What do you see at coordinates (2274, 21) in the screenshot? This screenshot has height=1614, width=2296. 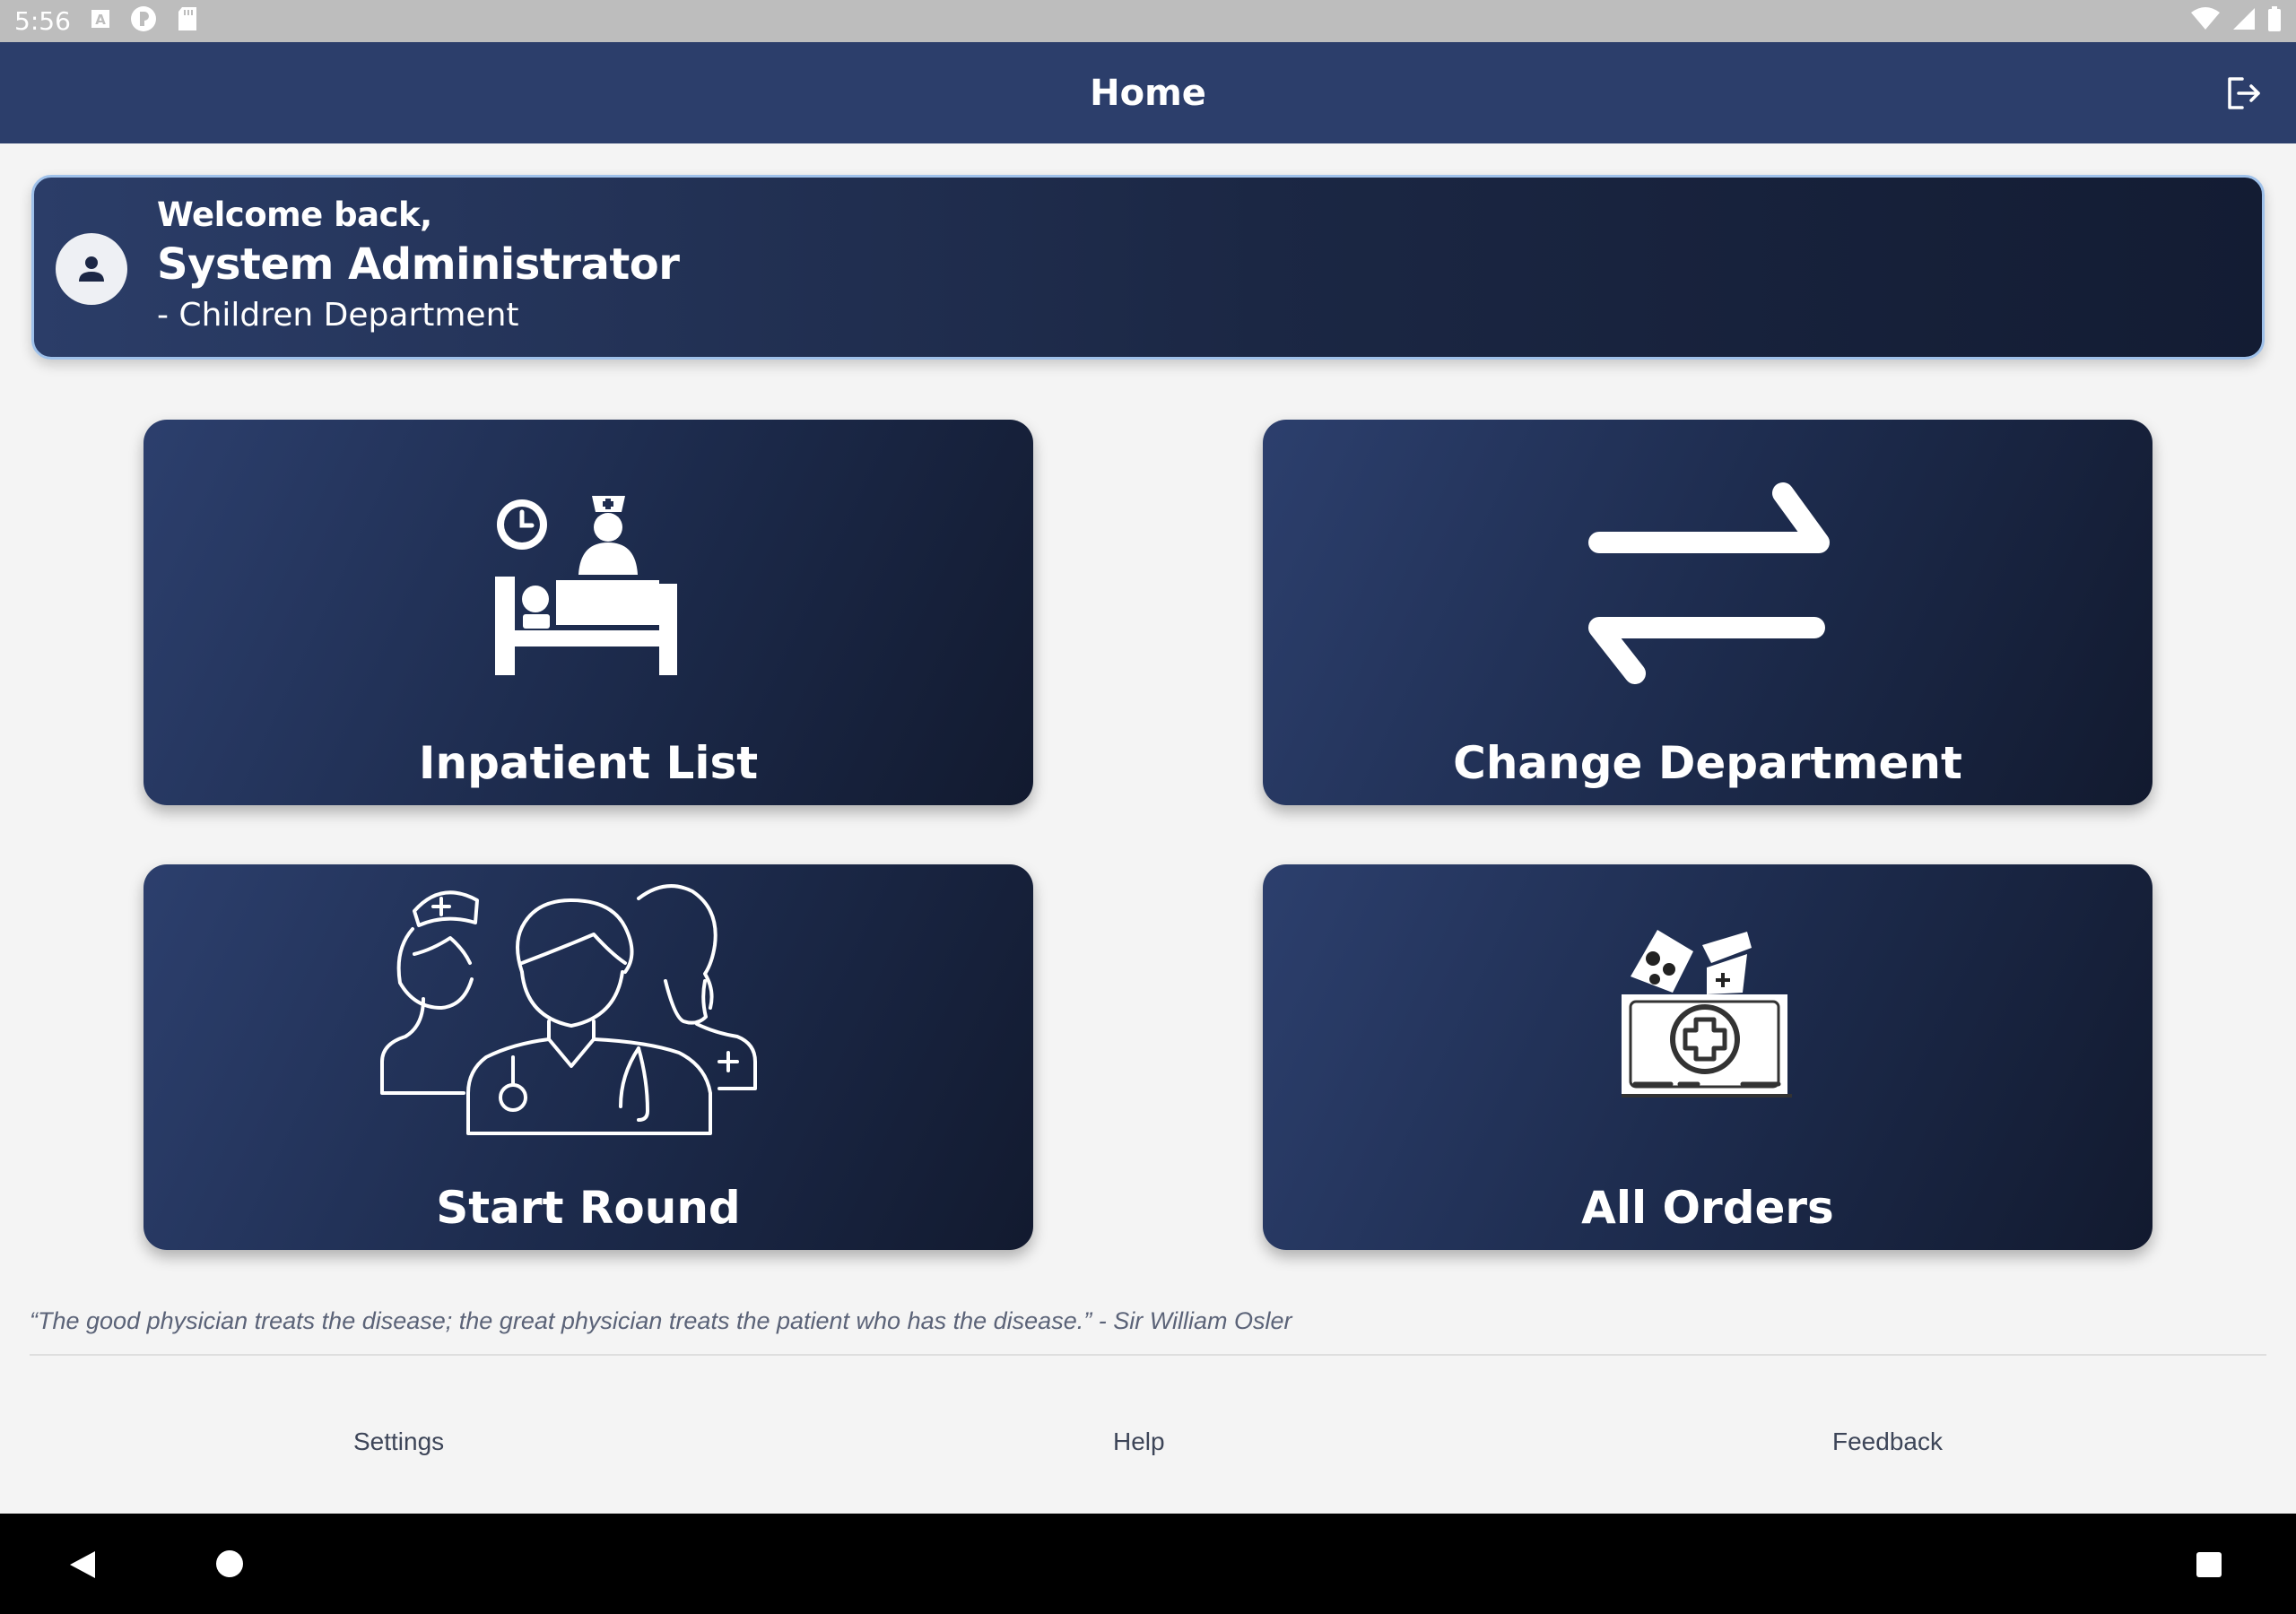 I see `battery-icon` at bounding box center [2274, 21].